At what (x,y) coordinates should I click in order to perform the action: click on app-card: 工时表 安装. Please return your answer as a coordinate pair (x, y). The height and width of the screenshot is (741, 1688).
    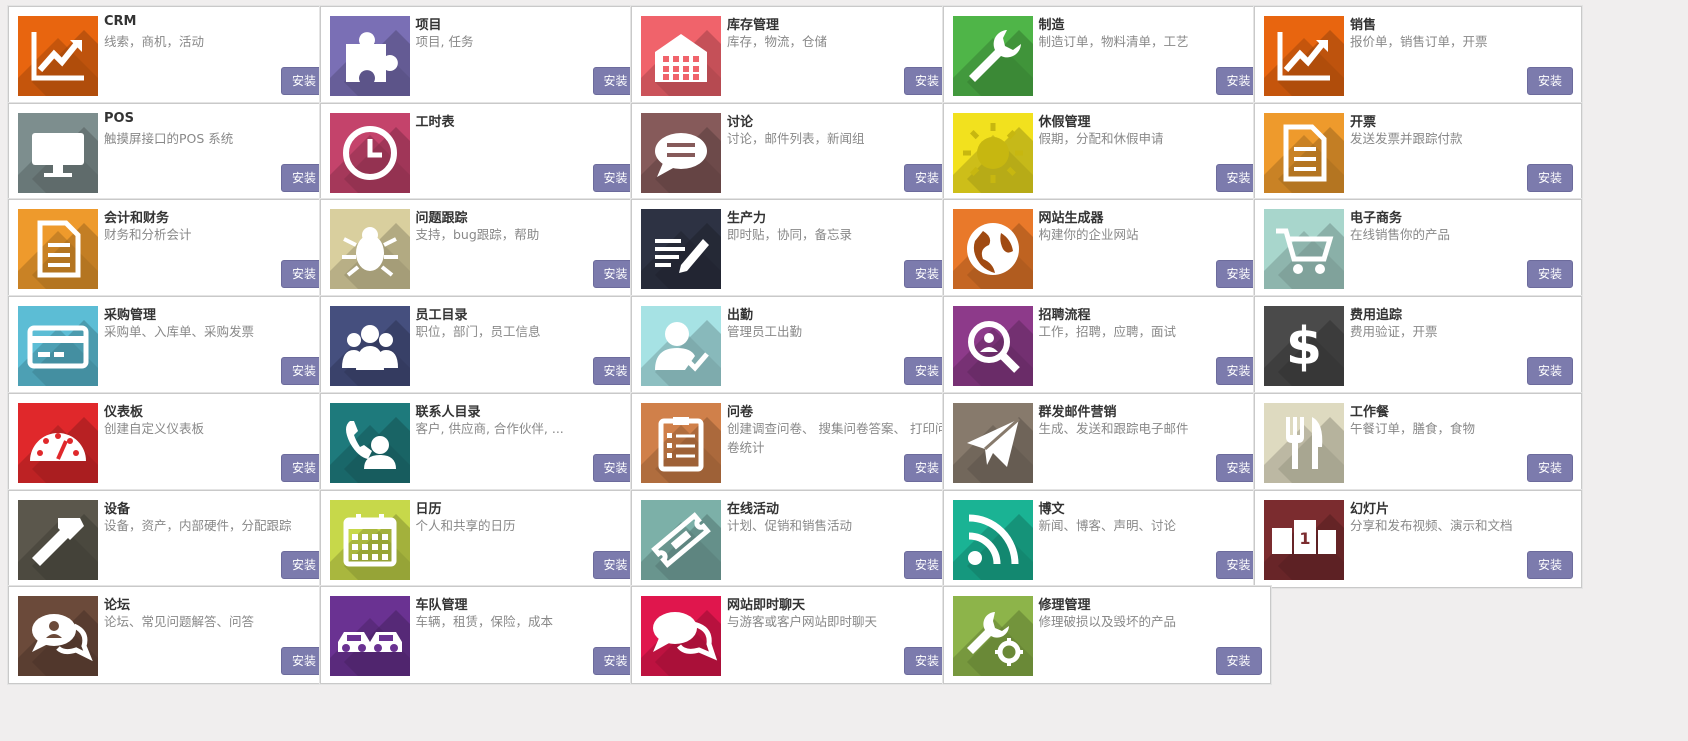
    Looking at the image, I should click on (483, 151).